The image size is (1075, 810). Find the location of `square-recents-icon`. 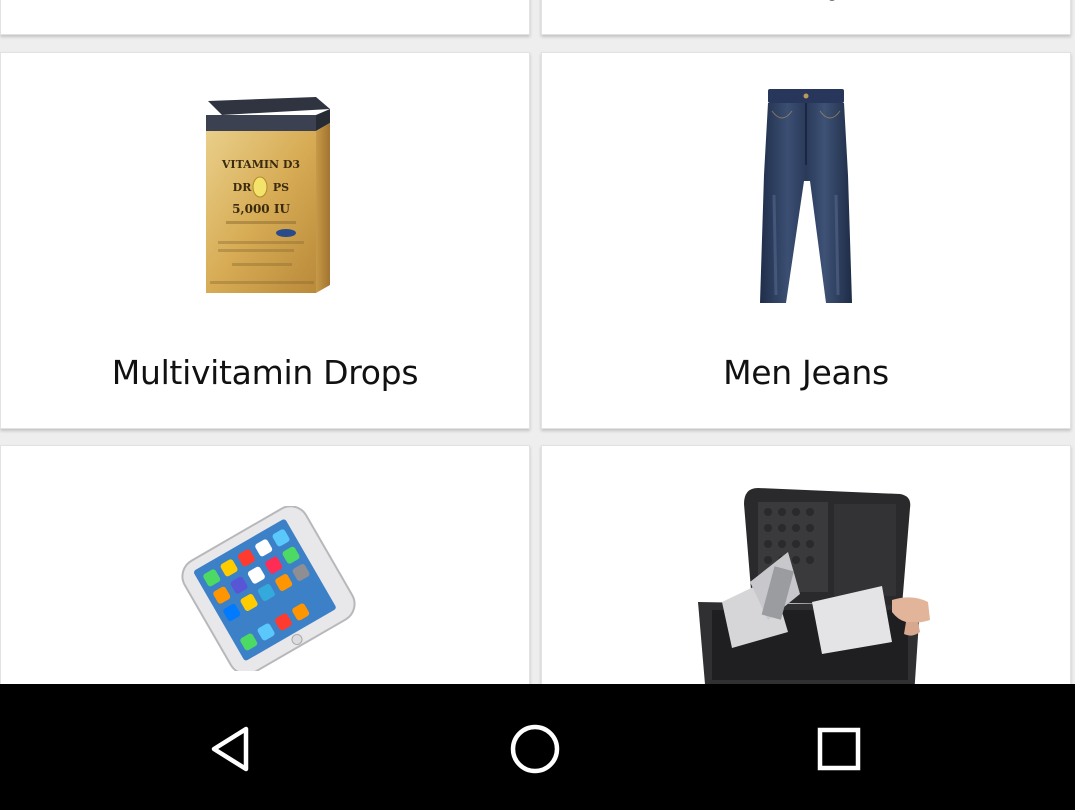

square-recents-icon is located at coordinates (839, 749).